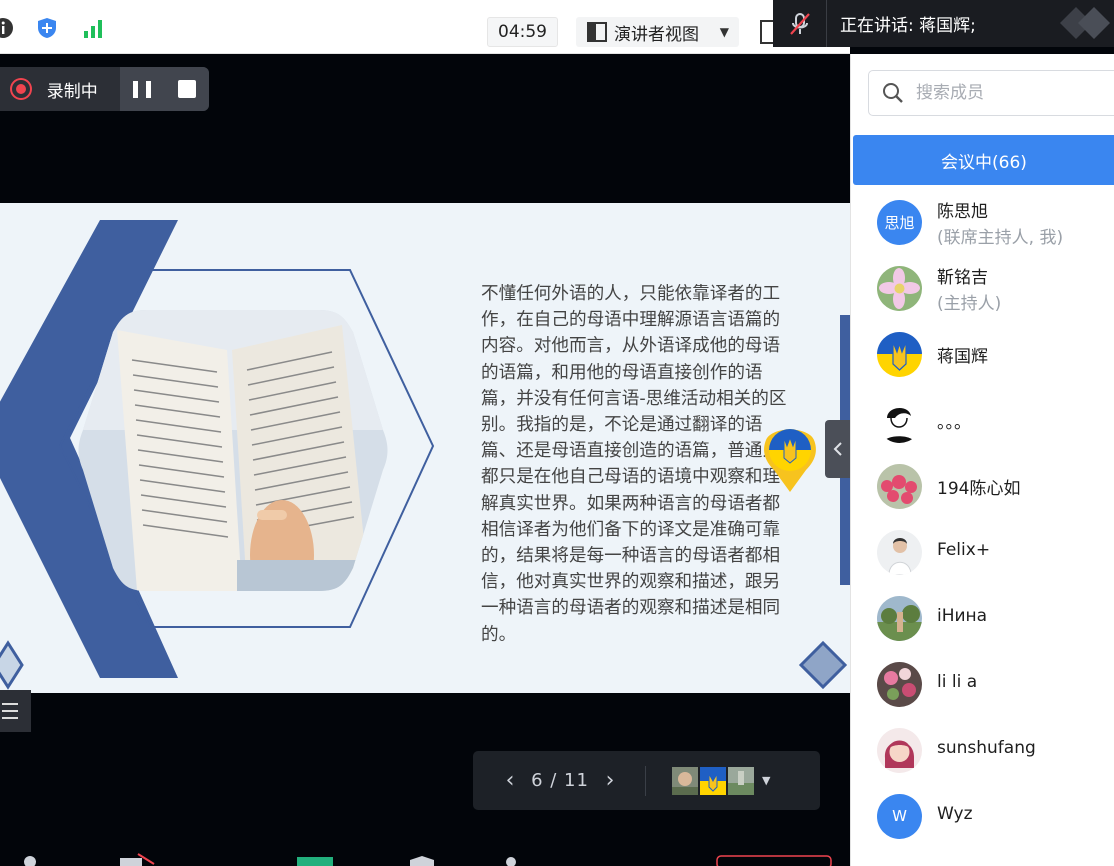 The height and width of the screenshot is (866, 1114). I want to click on member-item: 。。。, so click(982, 420).